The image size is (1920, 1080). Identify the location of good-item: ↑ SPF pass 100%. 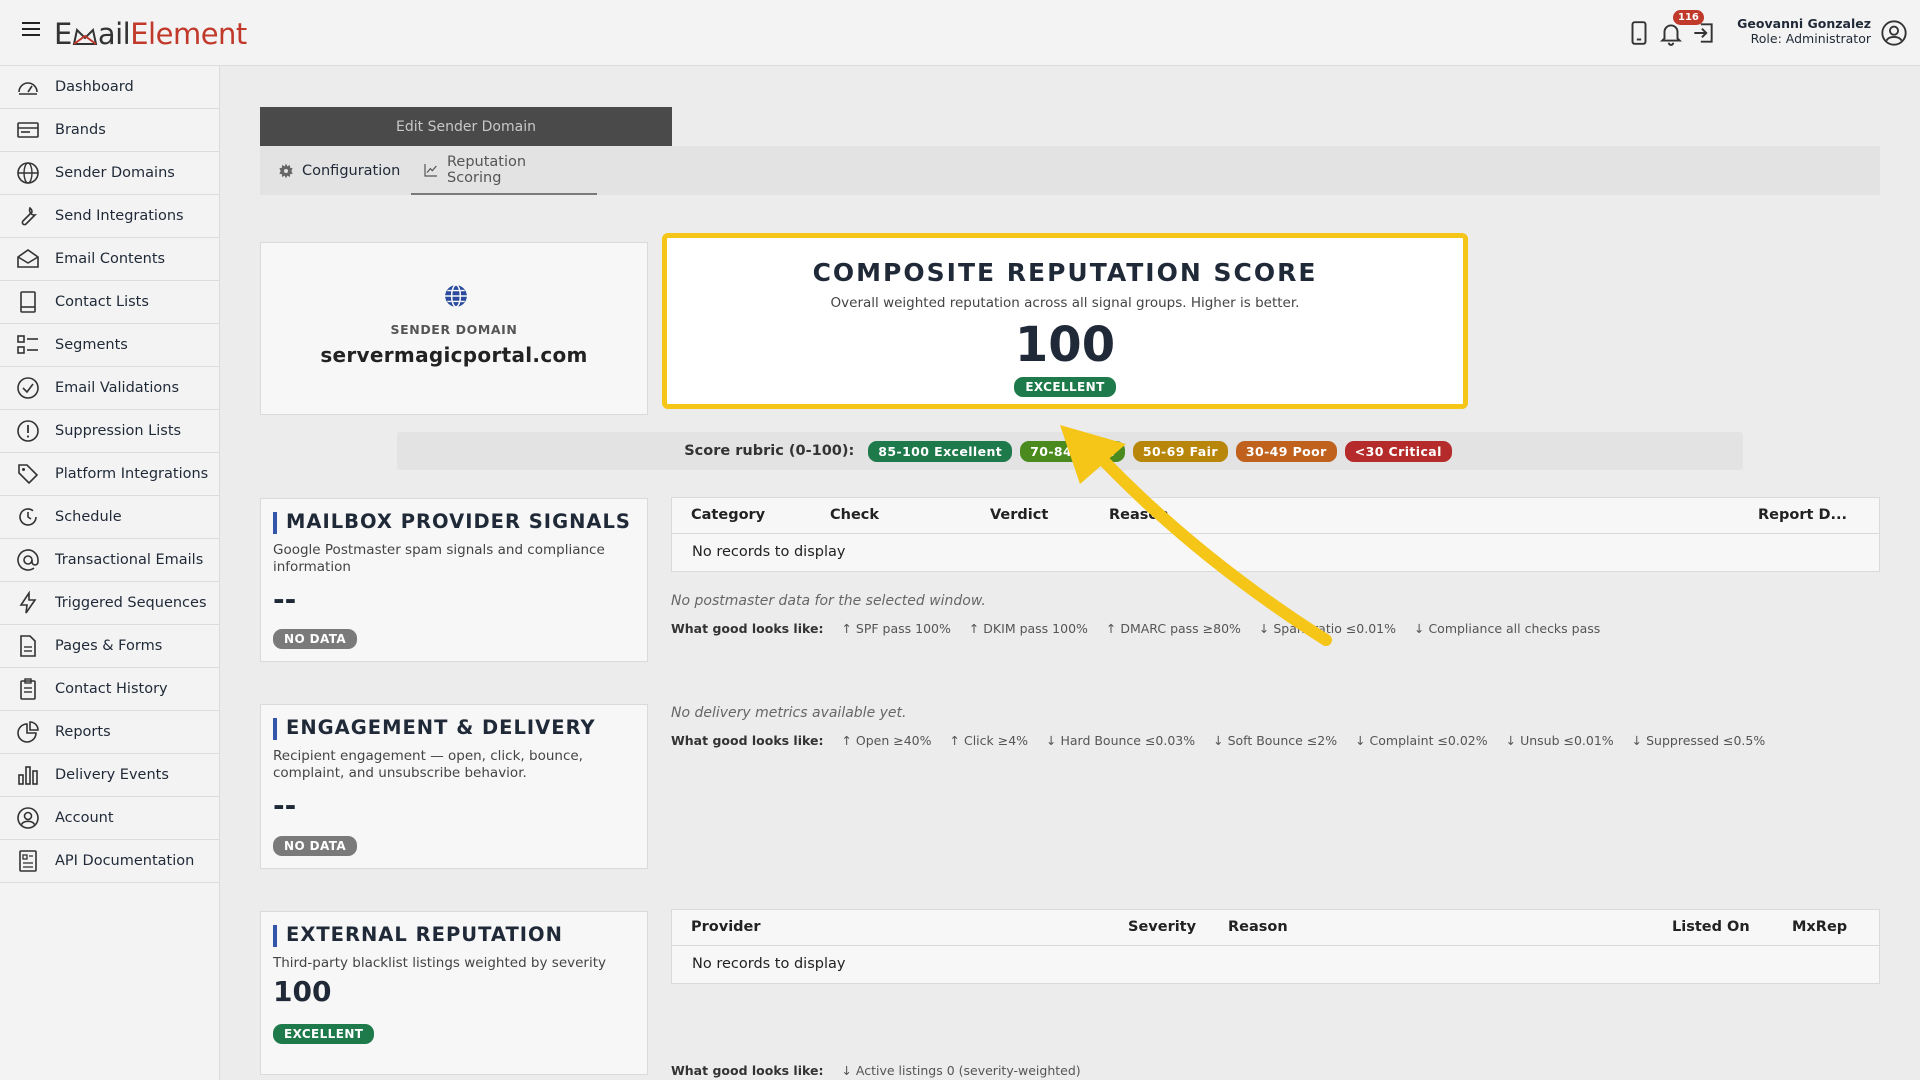
(896, 628).